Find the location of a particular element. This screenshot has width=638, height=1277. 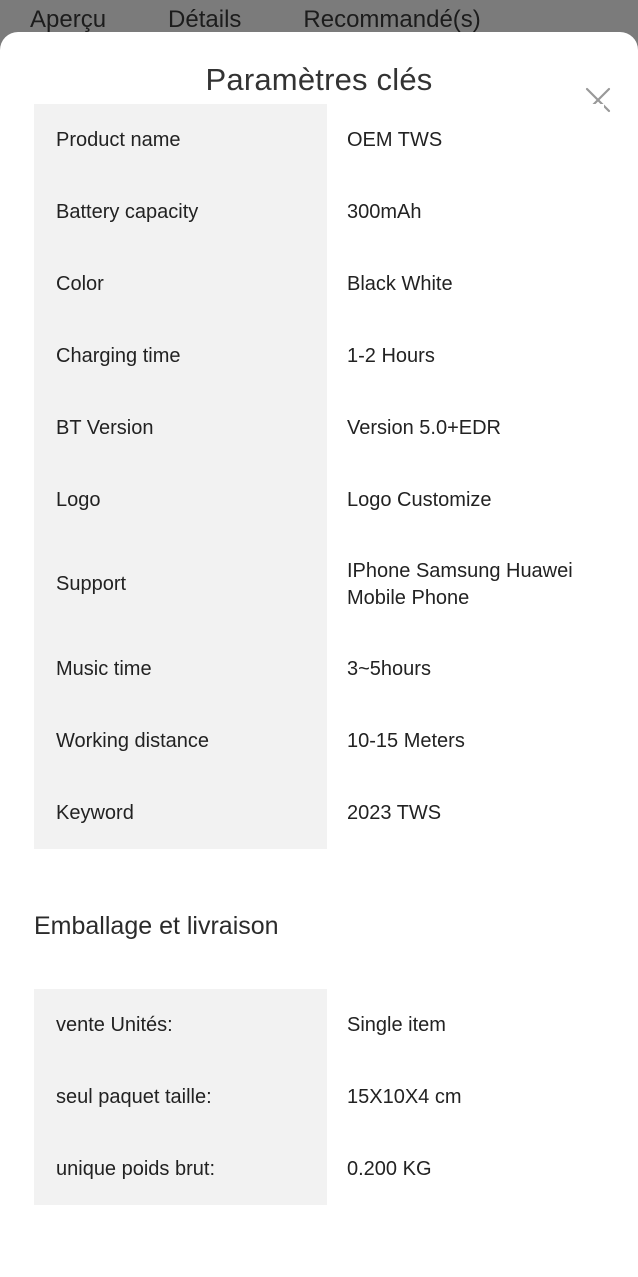

table-row: Music time 3~5hours is located at coordinates (319, 669).